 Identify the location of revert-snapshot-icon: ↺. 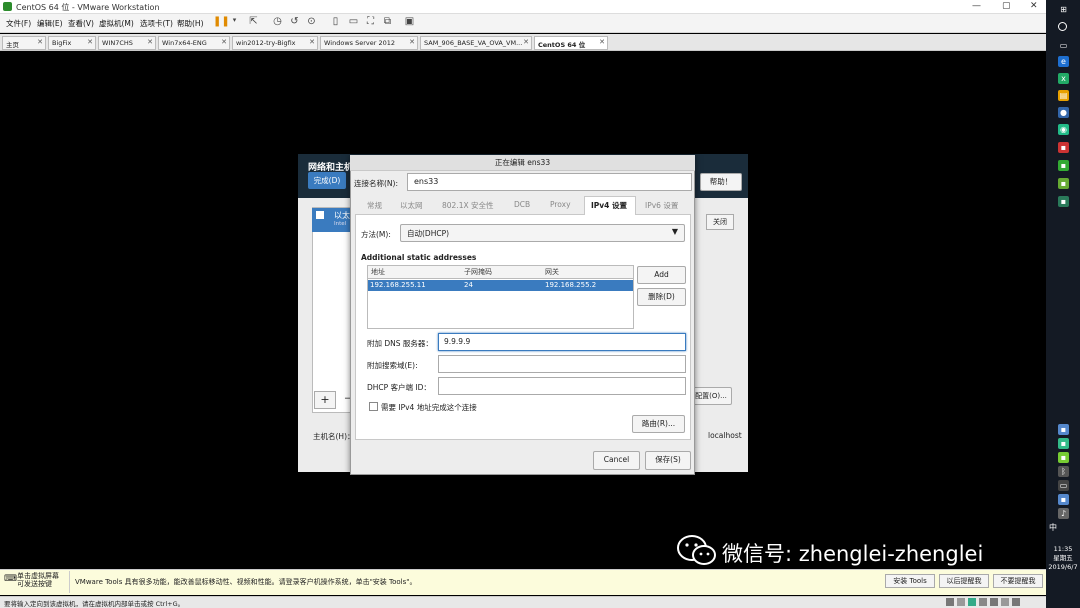
(294, 23).